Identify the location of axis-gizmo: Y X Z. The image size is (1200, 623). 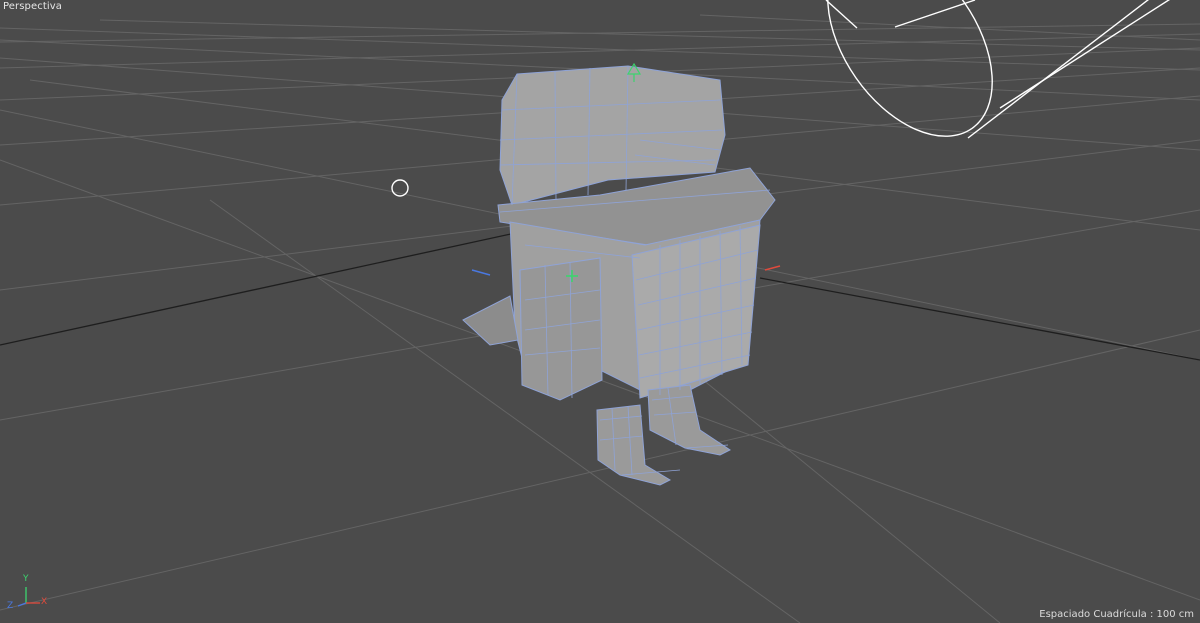
(28, 594).